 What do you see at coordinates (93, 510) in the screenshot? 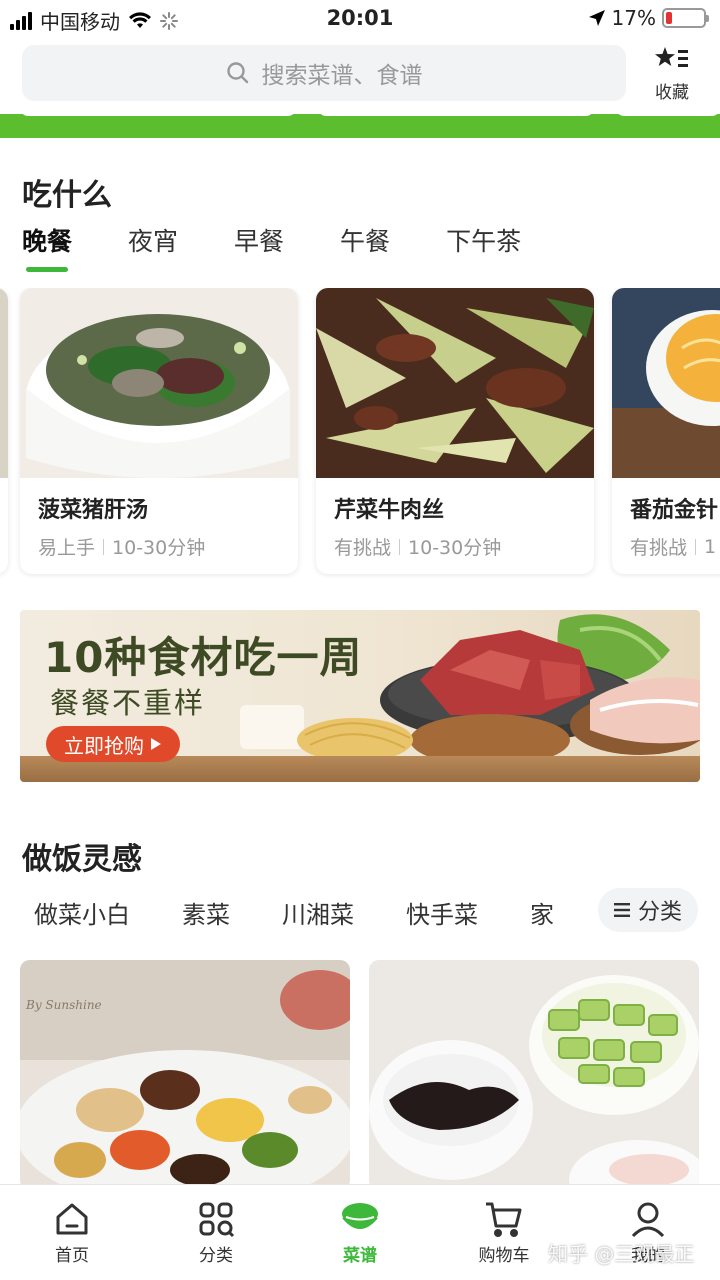
I see `recipe-name: 菠菜猪肝汤` at bounding box center [93, 510].